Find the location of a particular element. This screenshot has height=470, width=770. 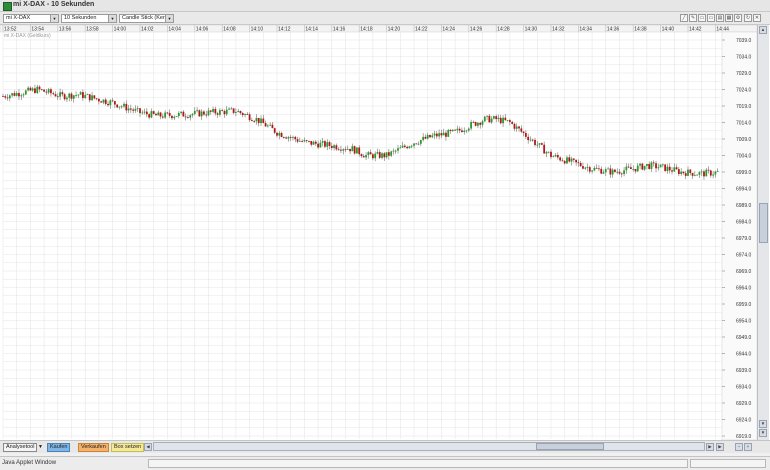

y-tick-label: 6924.0 is located at coordinates (744, 421).